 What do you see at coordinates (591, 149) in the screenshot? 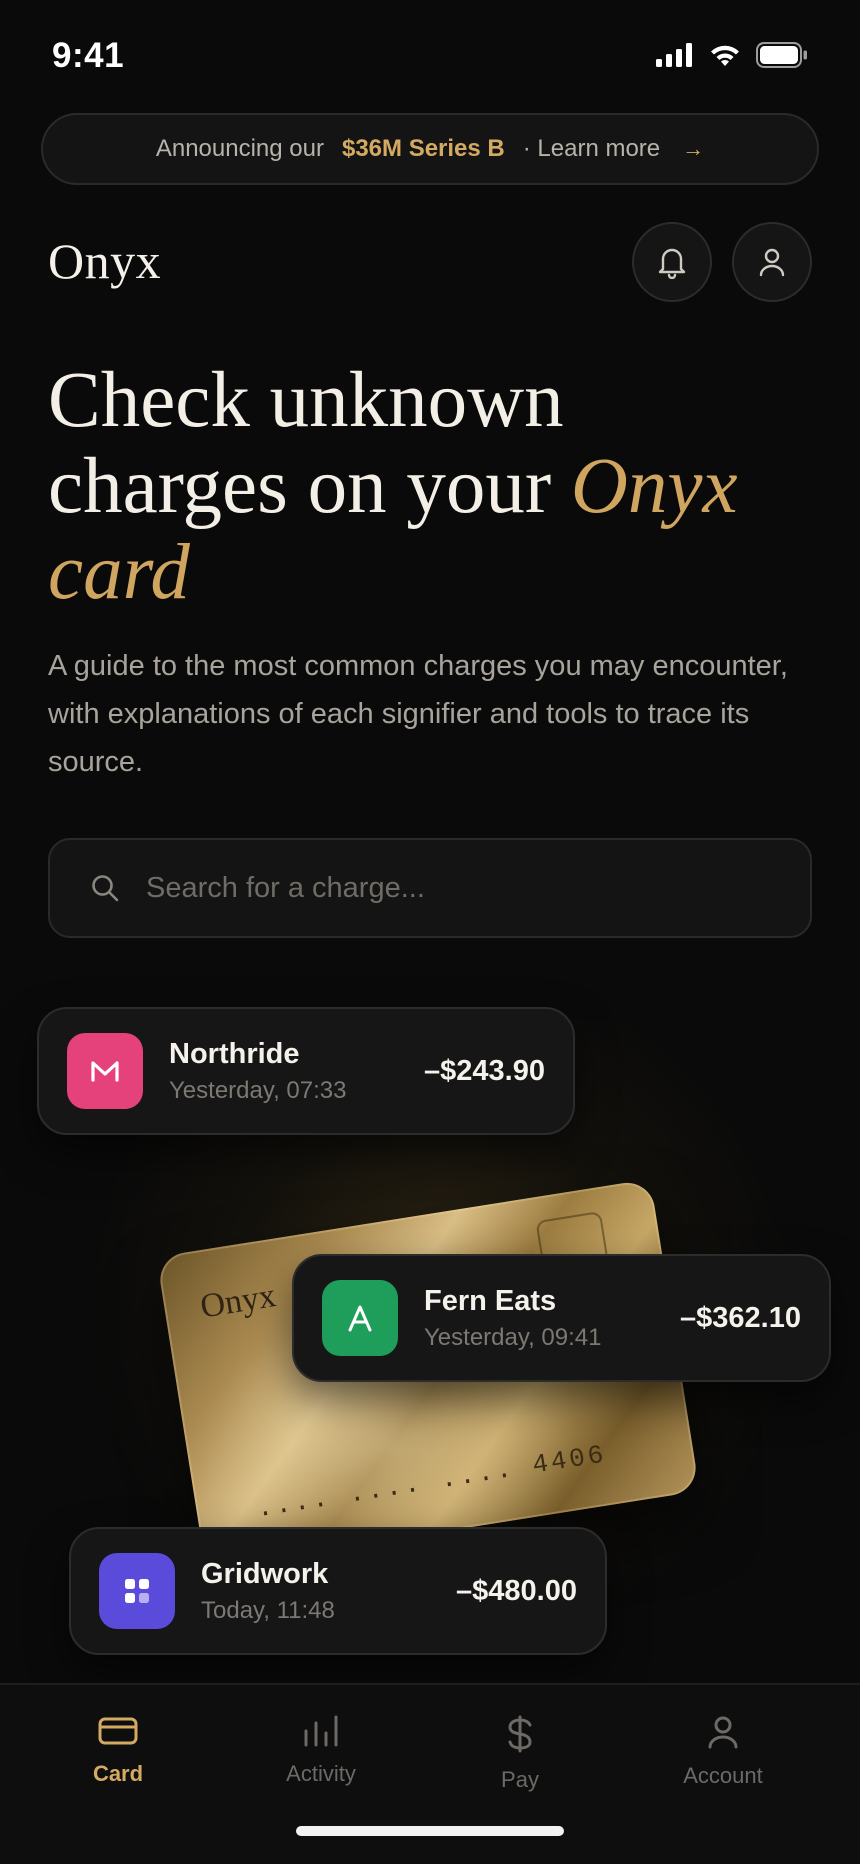
I see `announcement-learn-more: · Learn more` at bounding box center [591, 149].